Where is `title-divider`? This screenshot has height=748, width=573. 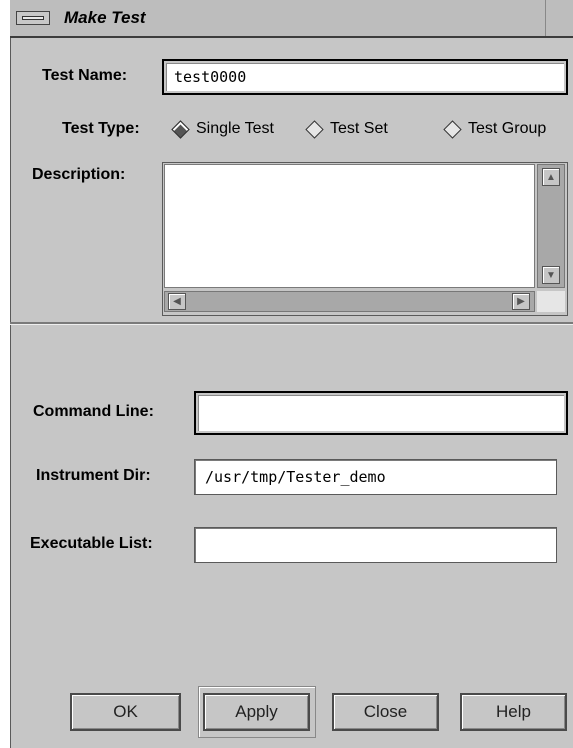 title-divider is located at coordinates (545, 18).